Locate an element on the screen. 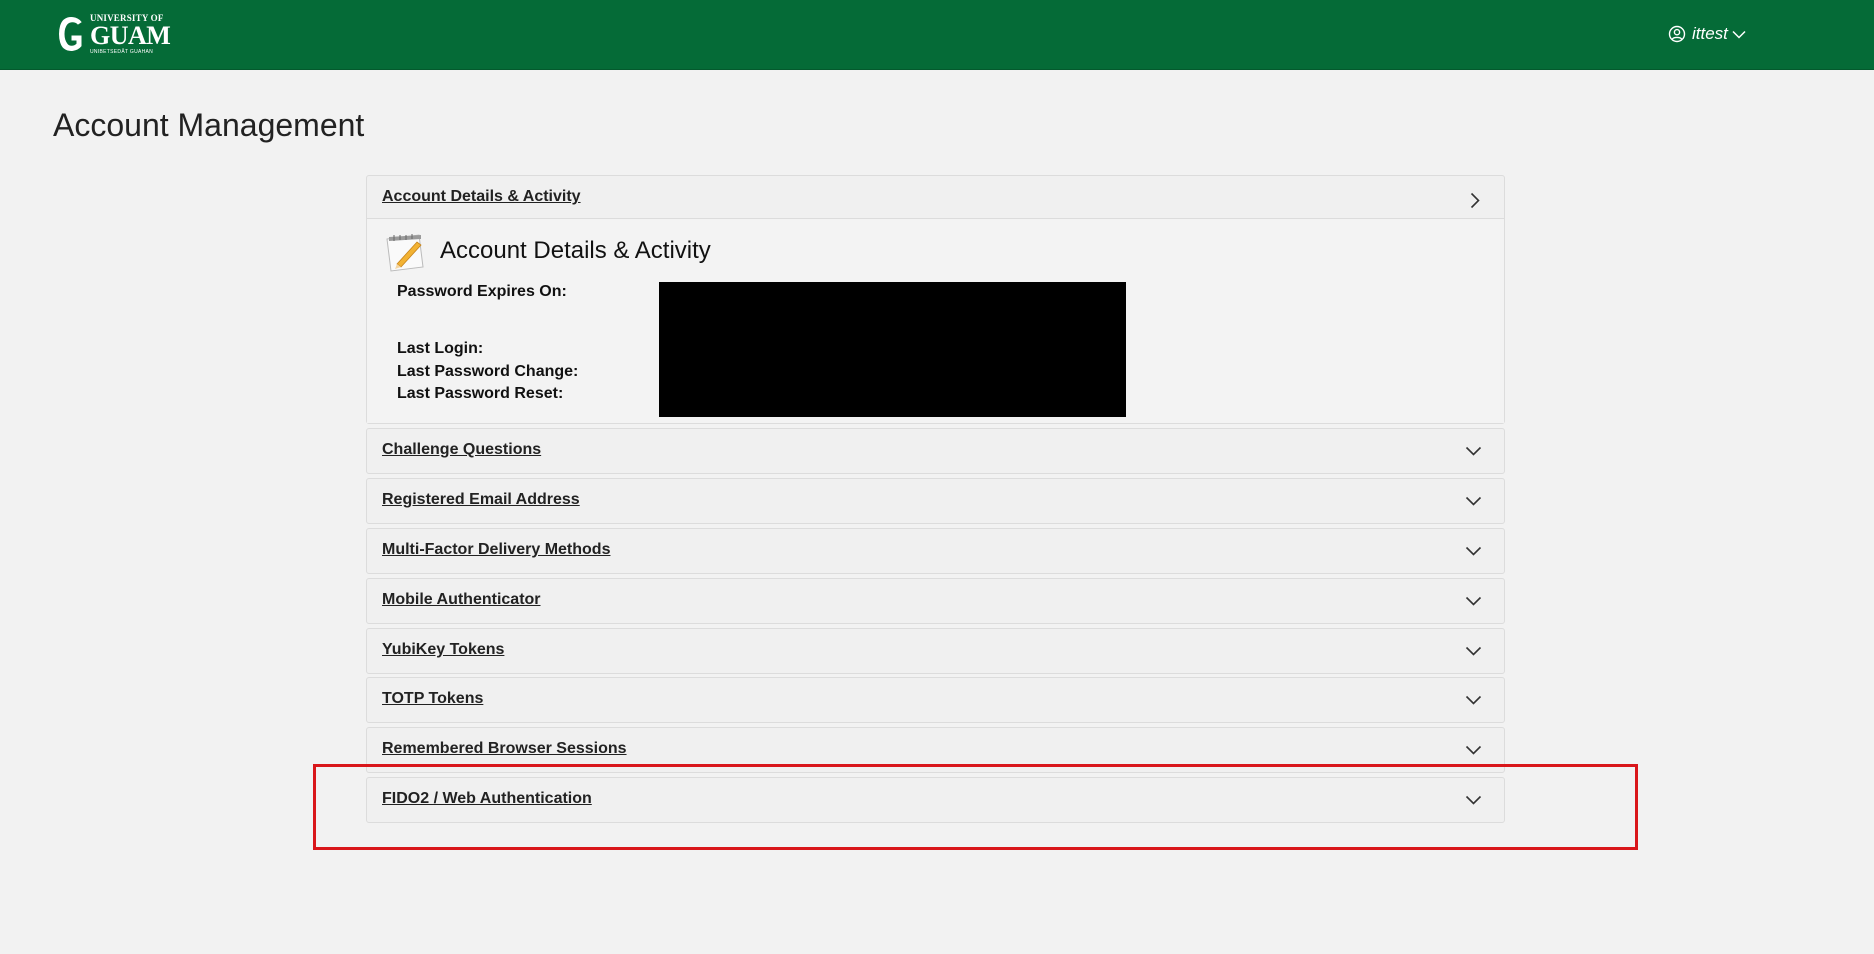 Image resolution: width=1874 pixels, height=954 pixels. section-mfa-delivery: Multi-Factor Delivery Methods is located at coordinates (935, 551).